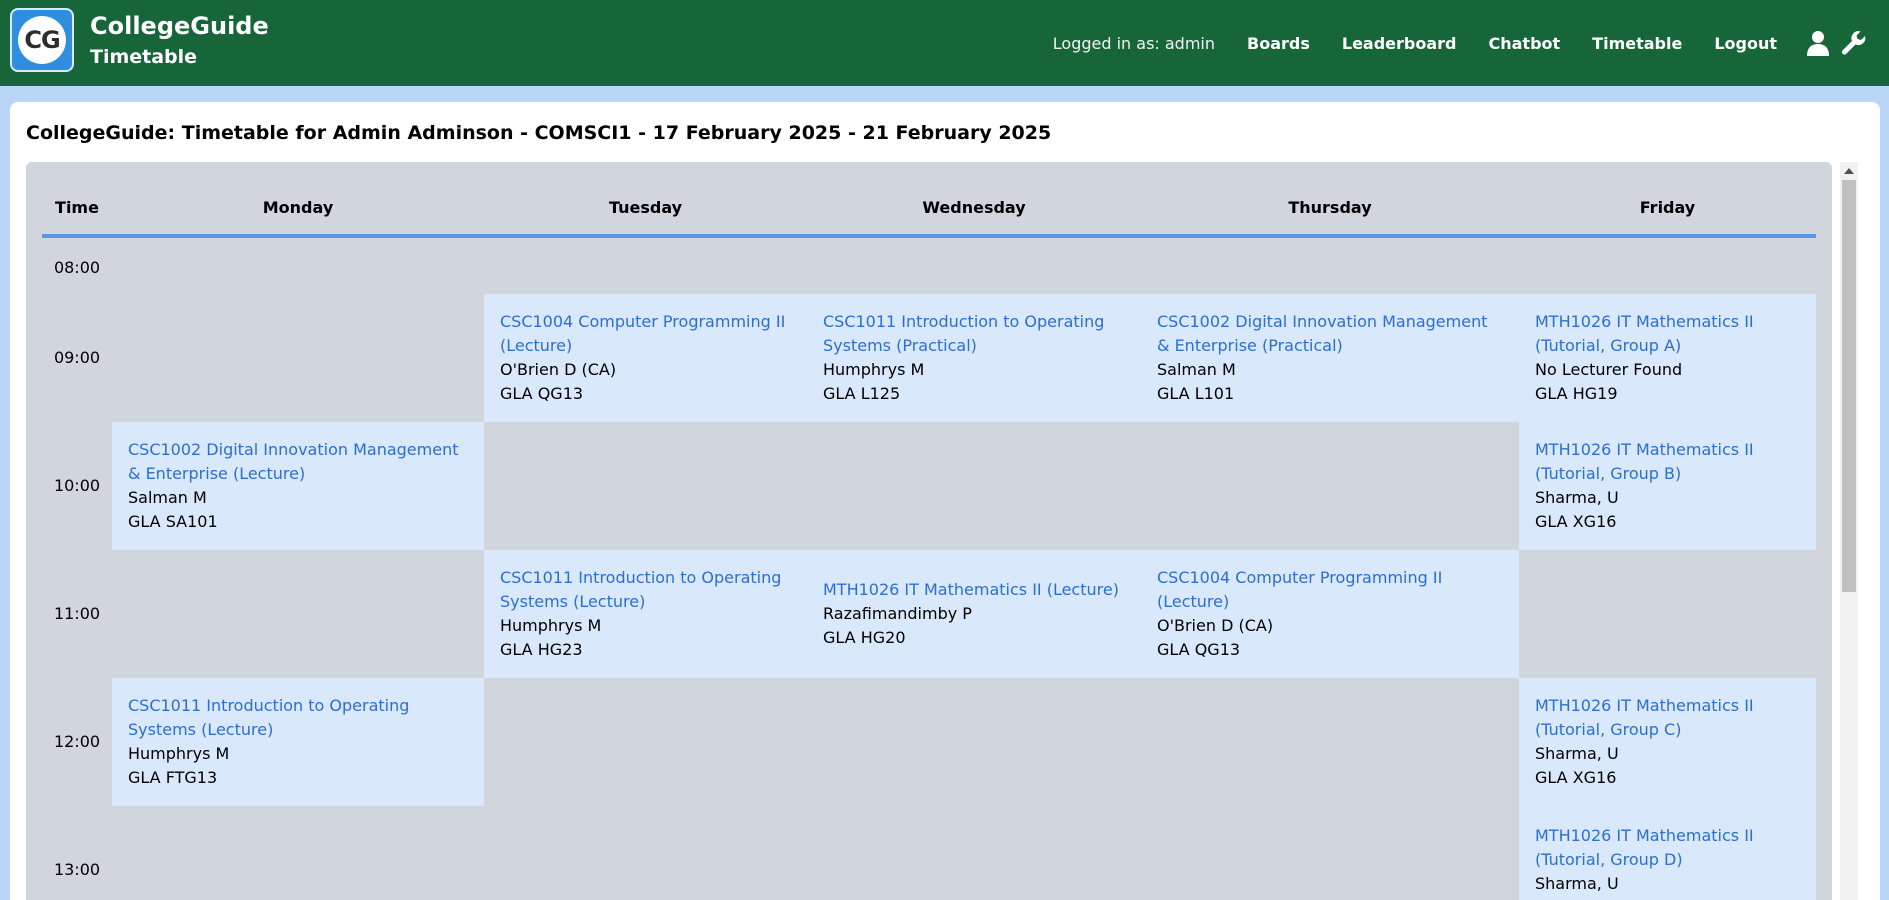 This screenshot has width=1889, height=900. Describe the element at coordinates (298, 207) in the screenshot. I see `col-monday: Monday` at that location.